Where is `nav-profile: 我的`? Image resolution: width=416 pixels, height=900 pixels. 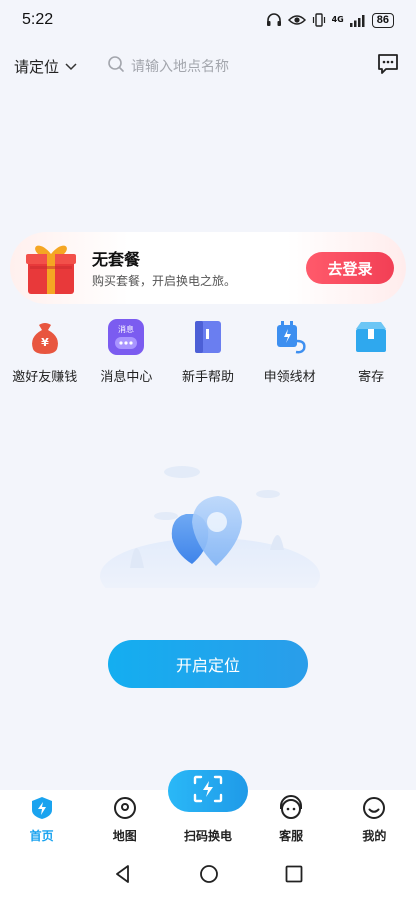 nav-profile: 我的 is located at coordinates (374, 819).